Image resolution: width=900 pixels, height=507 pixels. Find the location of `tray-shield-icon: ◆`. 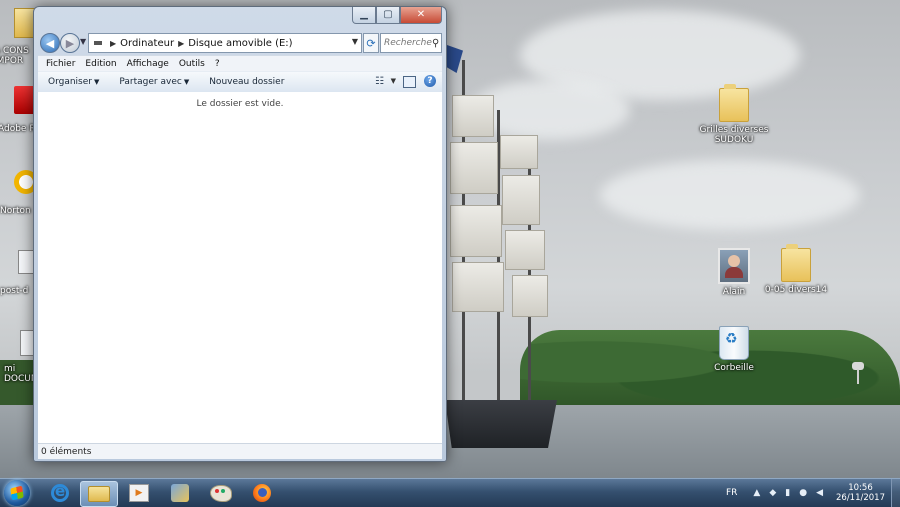

tray-shield-icon: ◆ is located at coordinates (772, 493).